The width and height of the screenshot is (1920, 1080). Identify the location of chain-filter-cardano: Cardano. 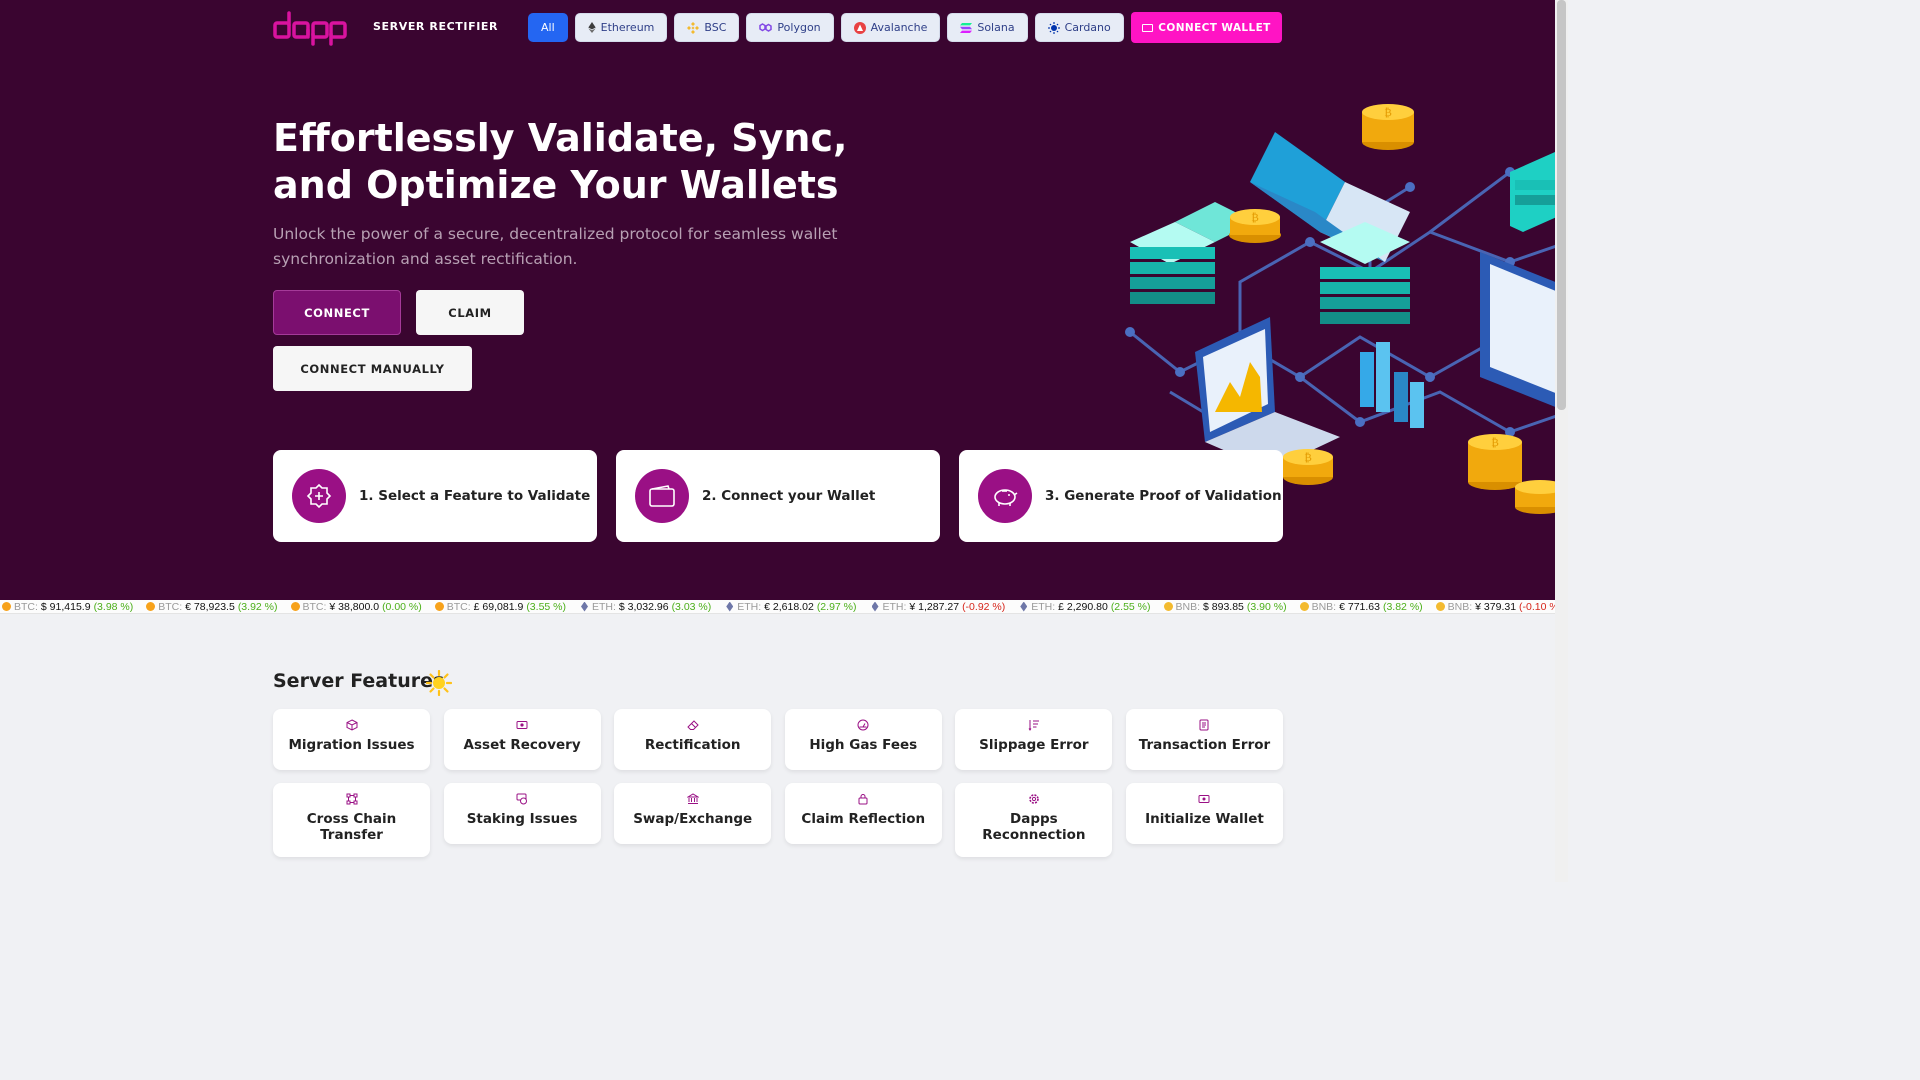
(1079, 27).